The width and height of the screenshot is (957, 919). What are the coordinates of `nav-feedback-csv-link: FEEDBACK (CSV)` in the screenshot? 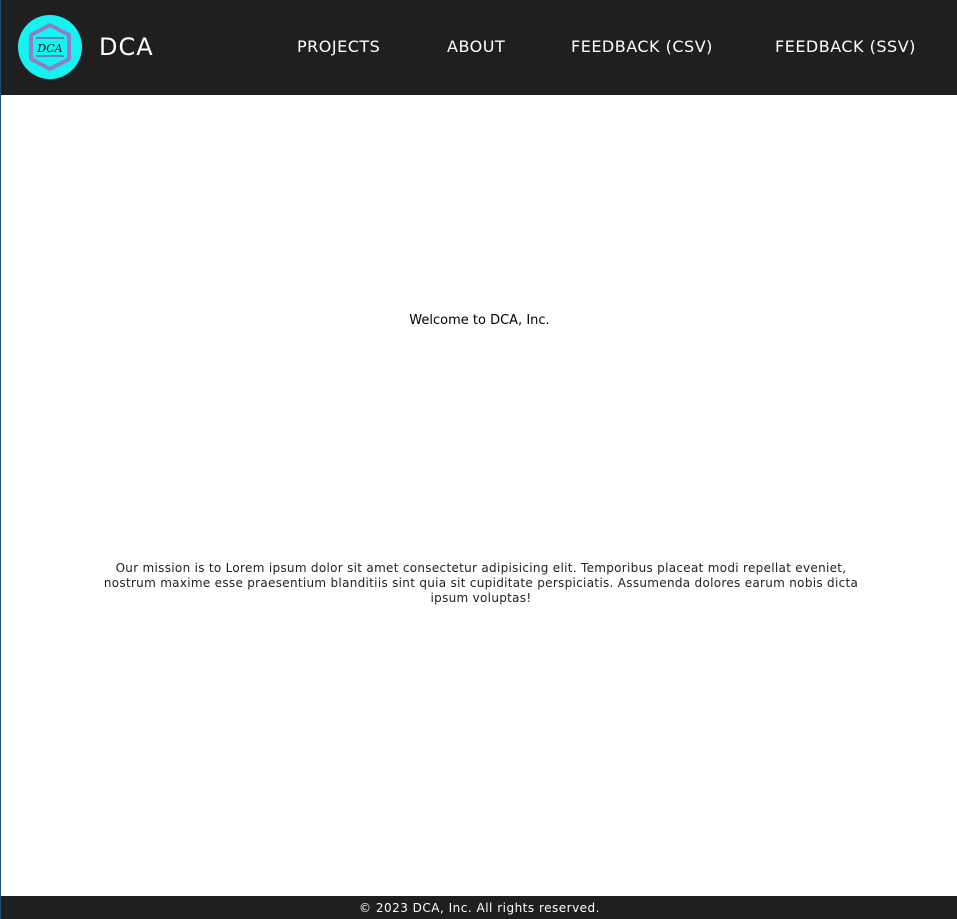 It's located at (642, 47).